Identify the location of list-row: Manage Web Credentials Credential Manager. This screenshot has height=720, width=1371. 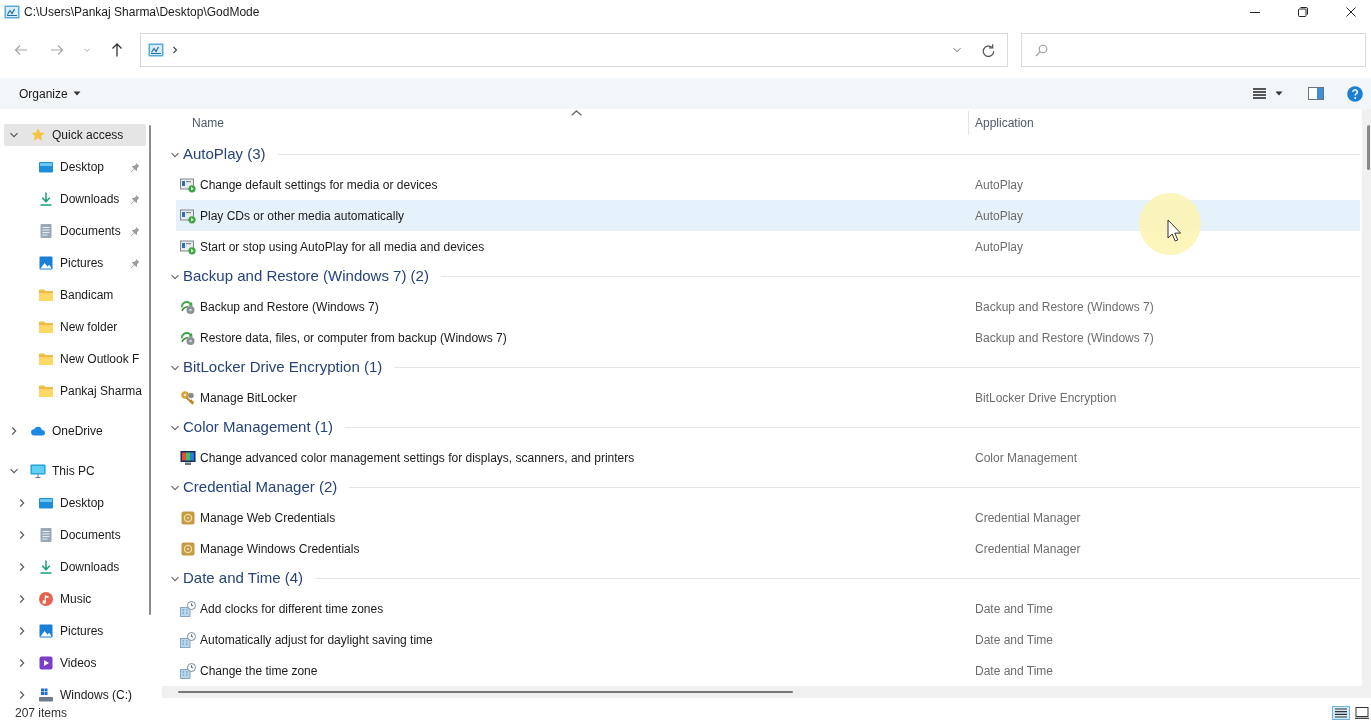
(768, 517).